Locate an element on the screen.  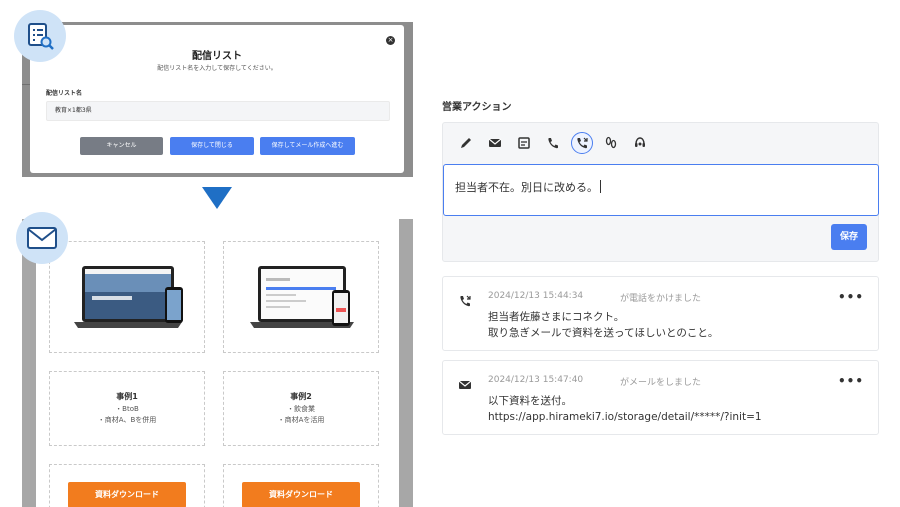
background-line is located at coordinates (26, 84).